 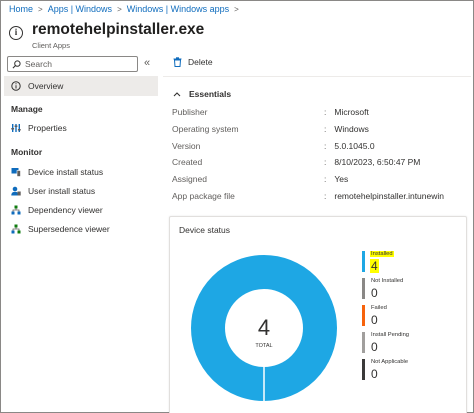 I want to click on section-manage: Manage, so click(x=27, y=109).